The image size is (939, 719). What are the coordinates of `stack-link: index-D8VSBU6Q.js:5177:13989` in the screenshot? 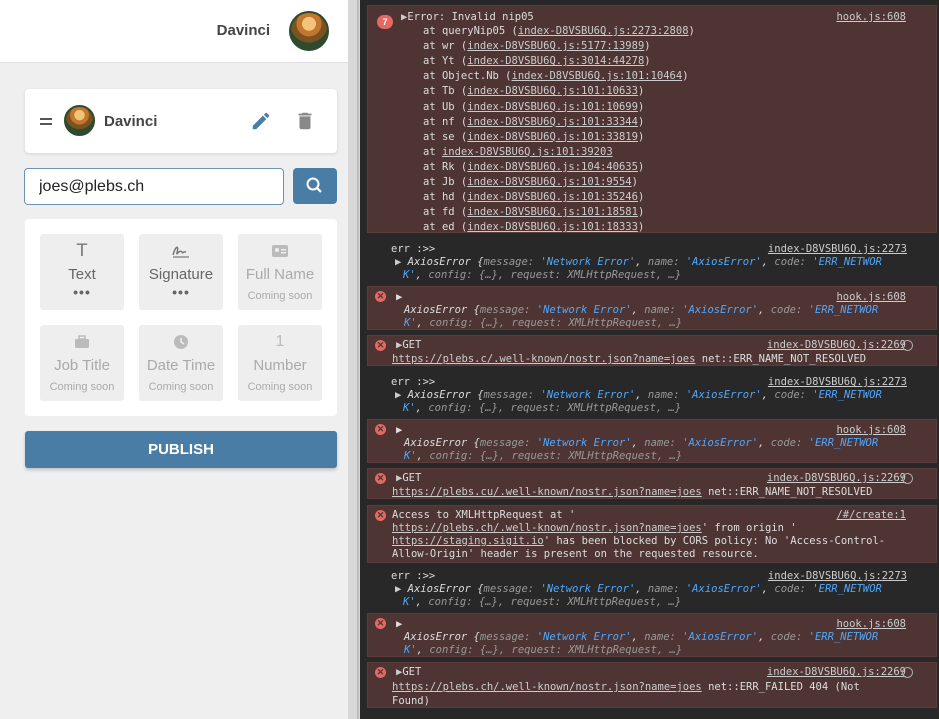 It's located at (555, 46).